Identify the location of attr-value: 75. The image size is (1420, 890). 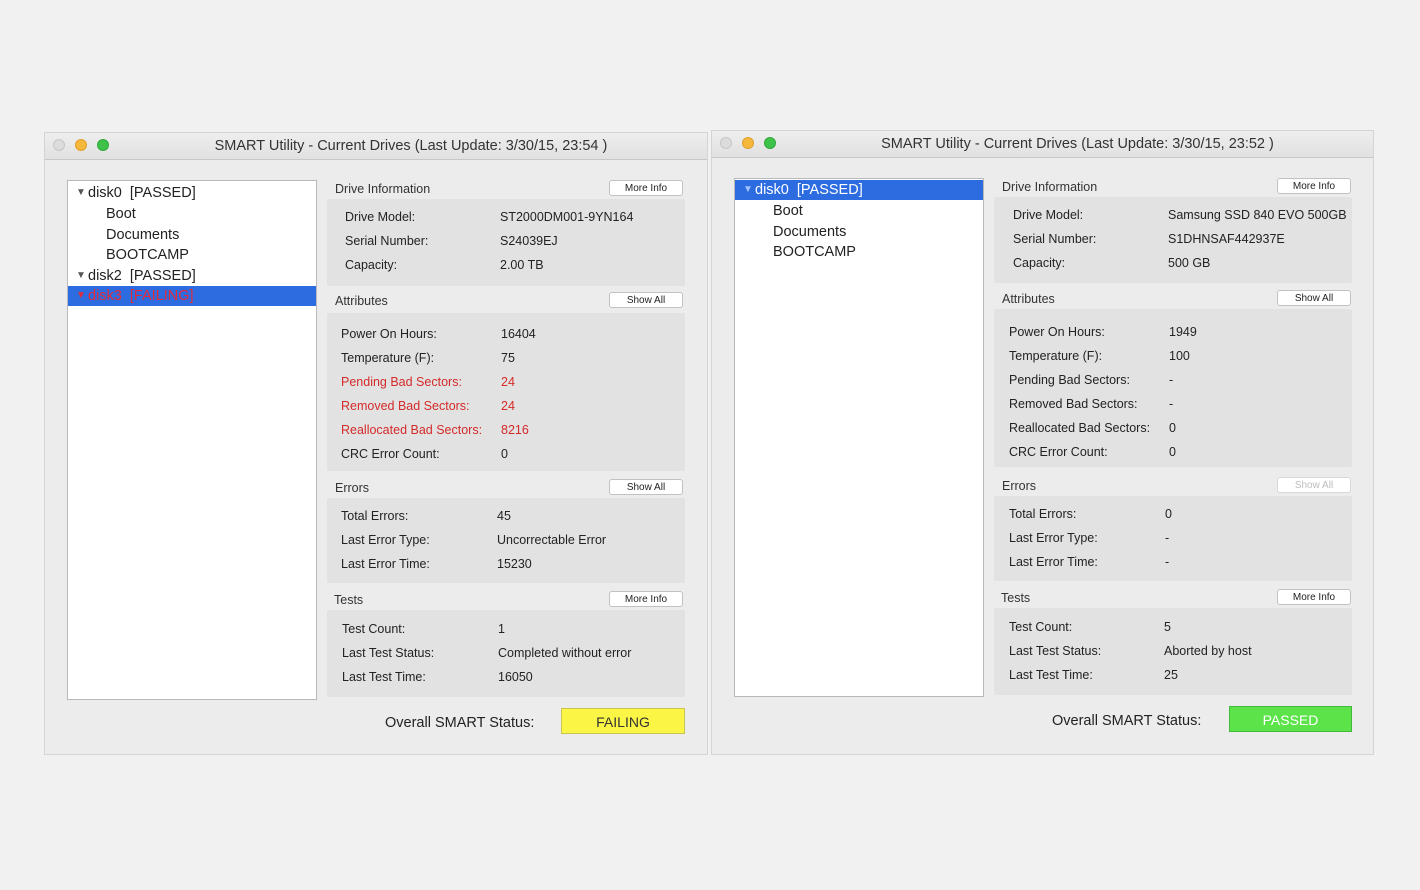
(508, 358).